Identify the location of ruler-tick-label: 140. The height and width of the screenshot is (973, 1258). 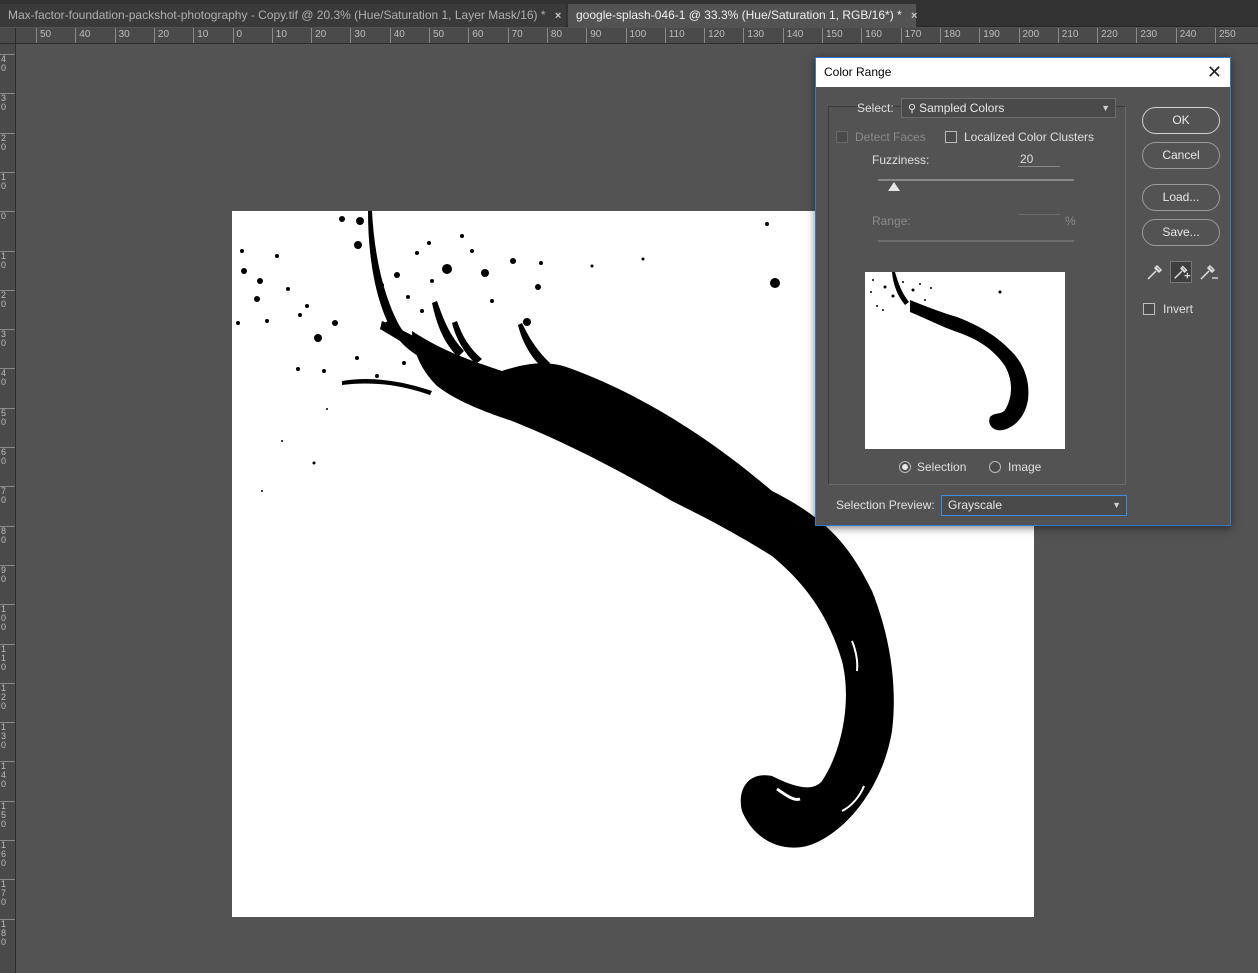
(792, 35).